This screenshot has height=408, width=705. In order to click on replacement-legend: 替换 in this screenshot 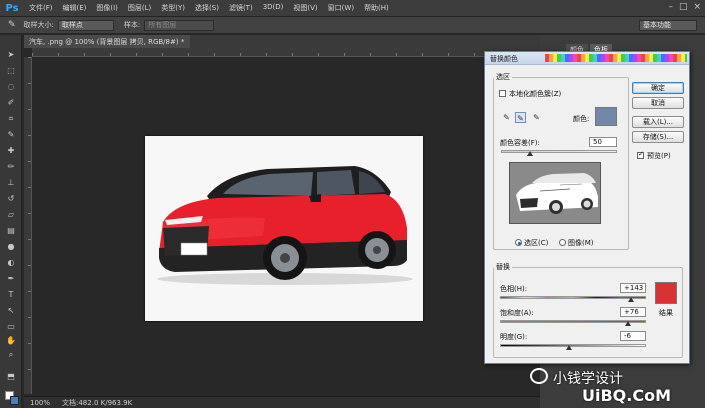, I will do `click(503, 267)`.